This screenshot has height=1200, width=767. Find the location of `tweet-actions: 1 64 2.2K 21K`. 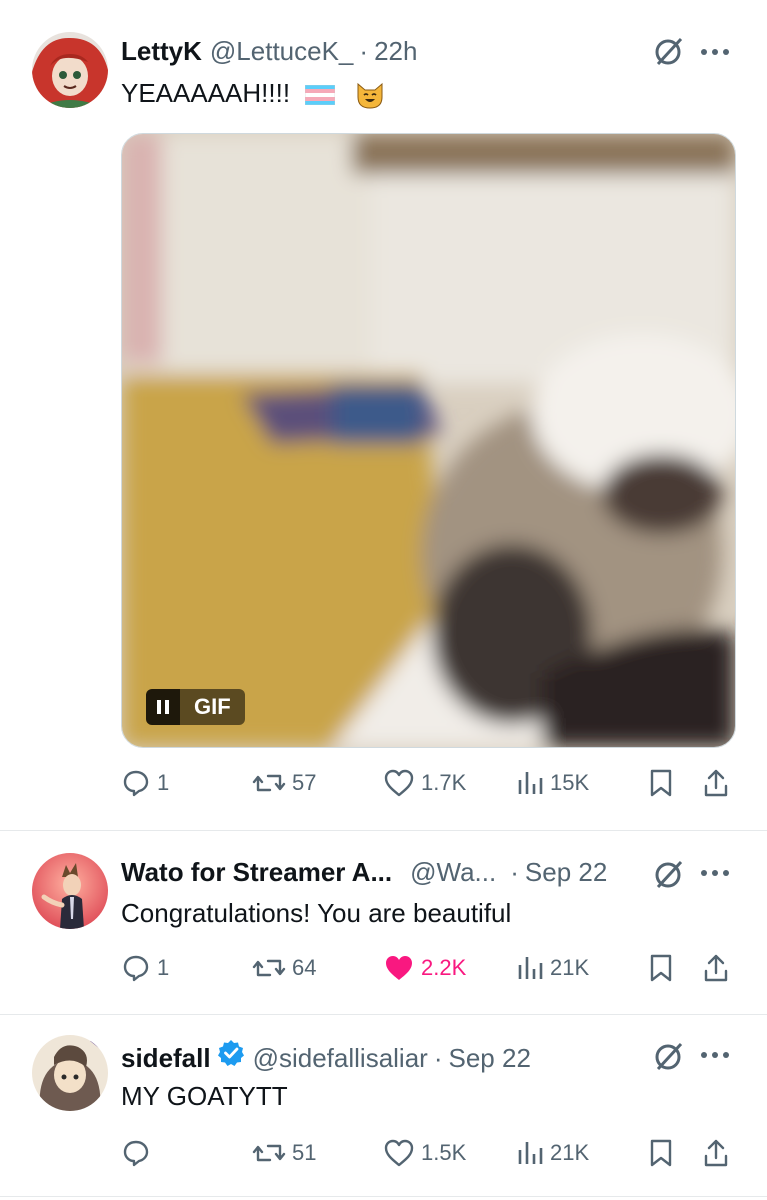

tweet-actions: 1 64 2.2K 21K is located at coordinates (383, 973).